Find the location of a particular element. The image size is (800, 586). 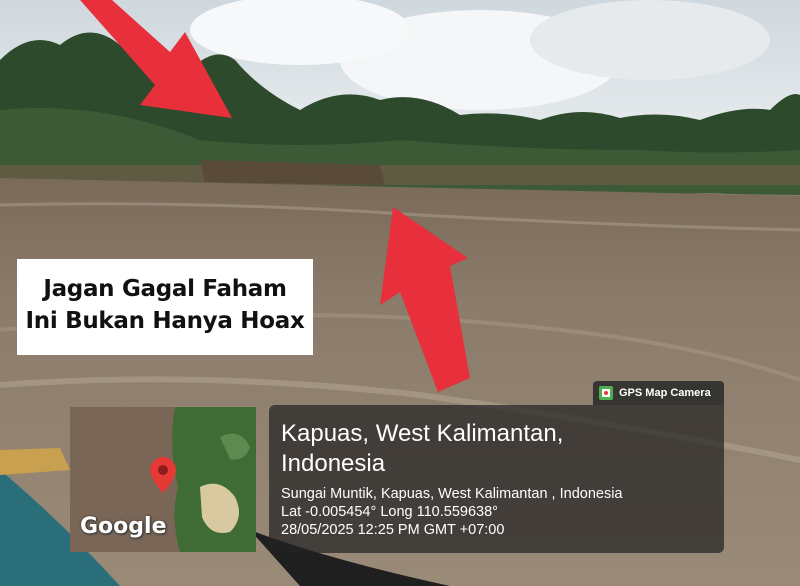

gps-map-camera-tag: GPS Map Camera is located at coordinates (658, 393).